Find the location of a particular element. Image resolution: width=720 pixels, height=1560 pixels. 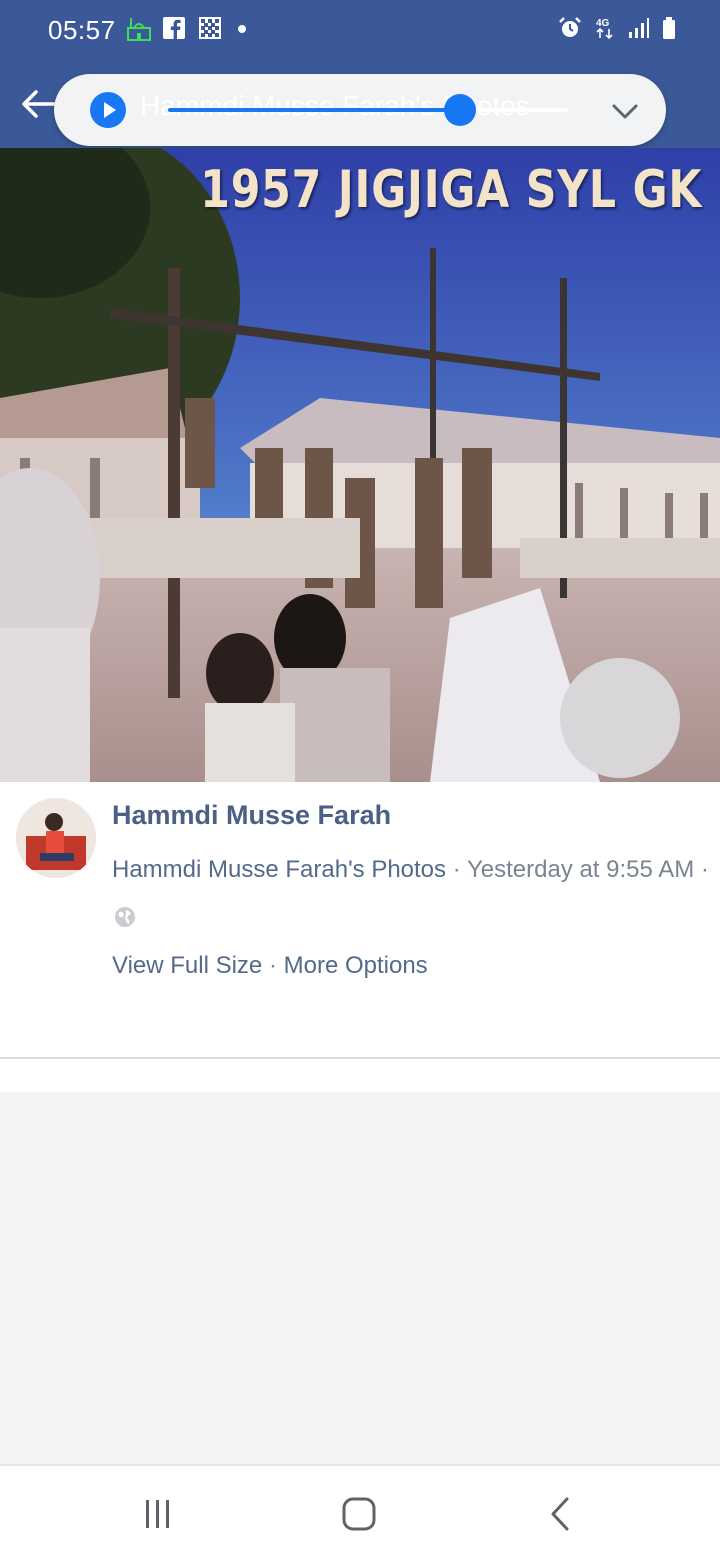

post-actions: View Full Size · More Options is located at coordinates (270, 966).